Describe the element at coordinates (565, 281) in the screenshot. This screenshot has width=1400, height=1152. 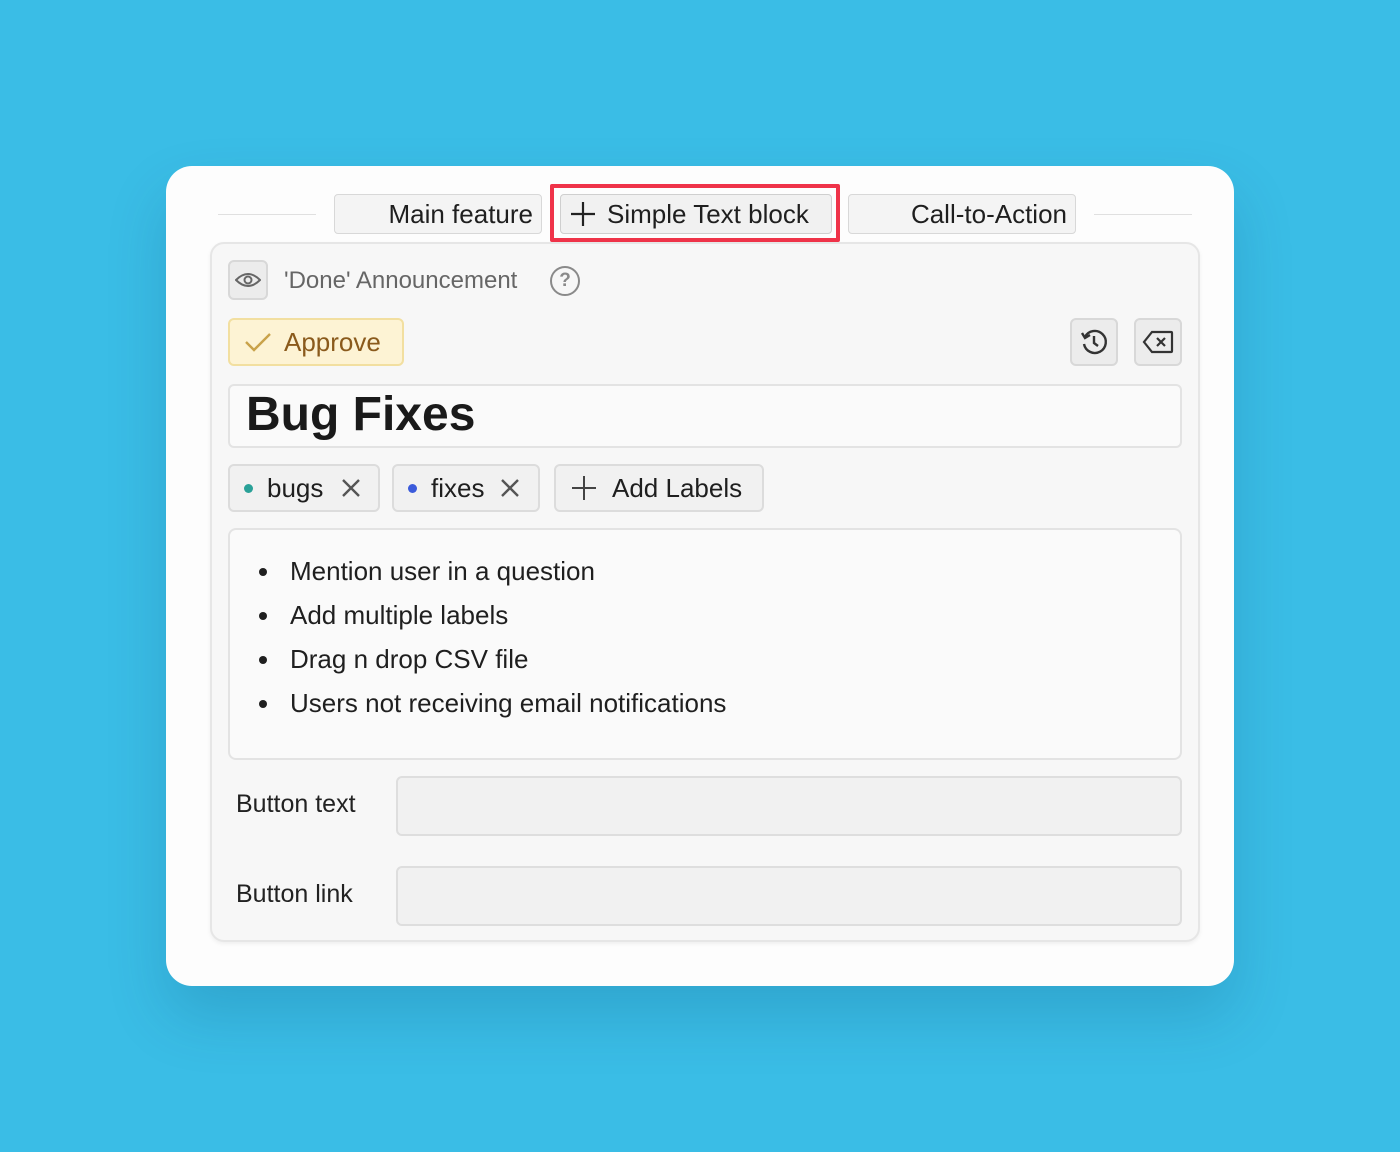
I see `help-icon: ?` at that location.